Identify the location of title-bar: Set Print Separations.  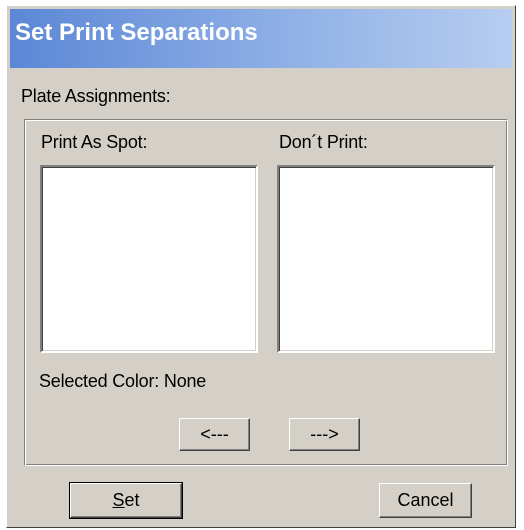
(261, 38).